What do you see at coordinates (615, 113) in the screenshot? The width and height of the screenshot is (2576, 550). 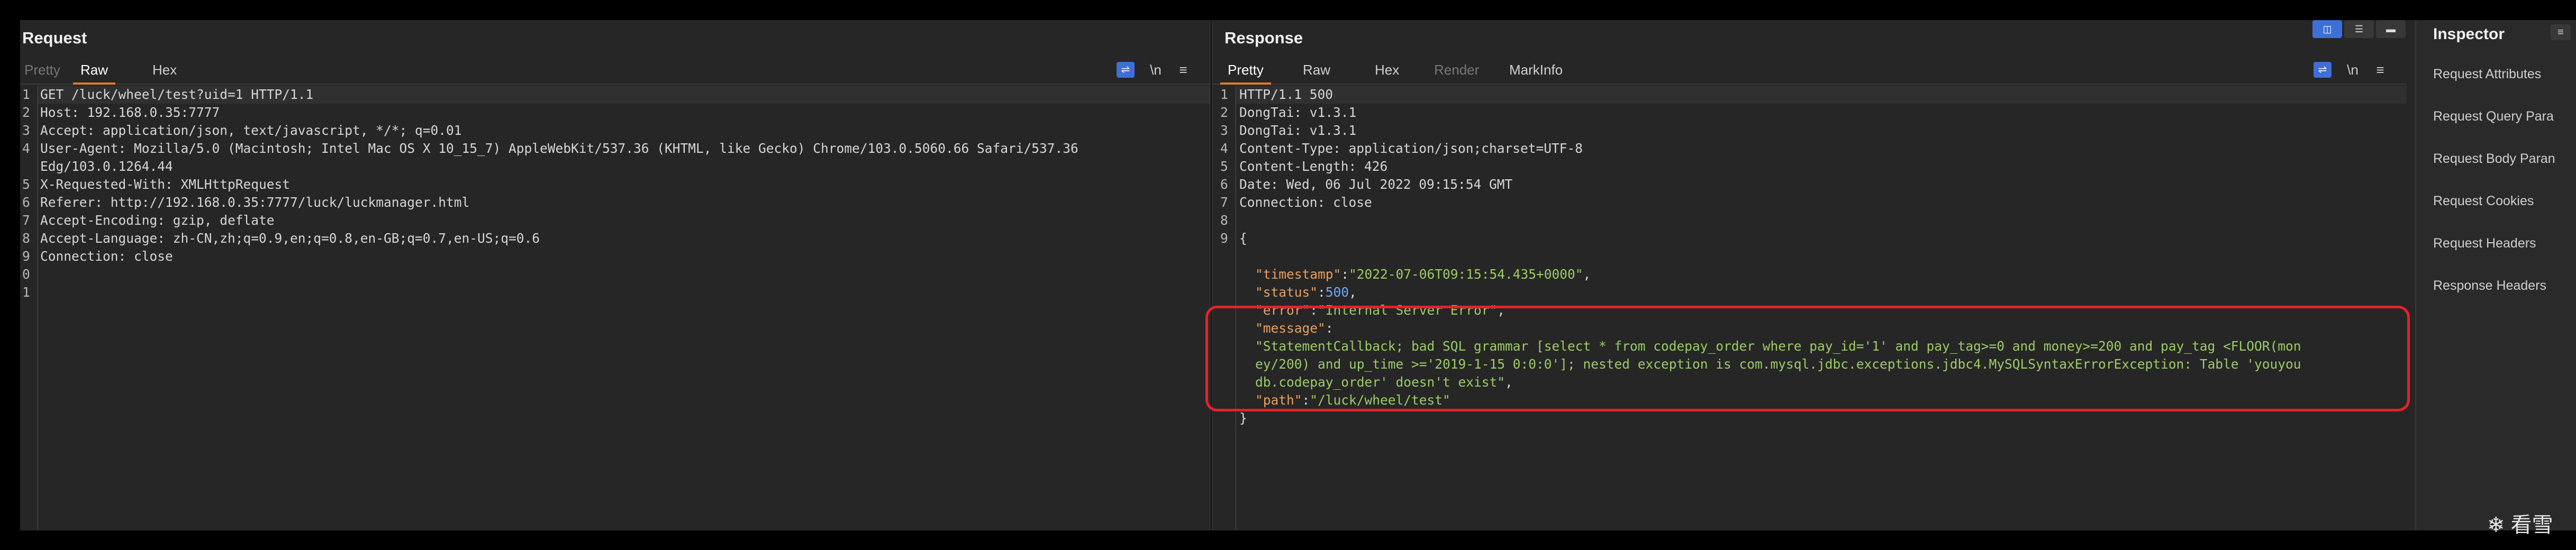 I see `request-line: 2 Host: 192.168.0.35:7777` at bounding box center [615, 113].